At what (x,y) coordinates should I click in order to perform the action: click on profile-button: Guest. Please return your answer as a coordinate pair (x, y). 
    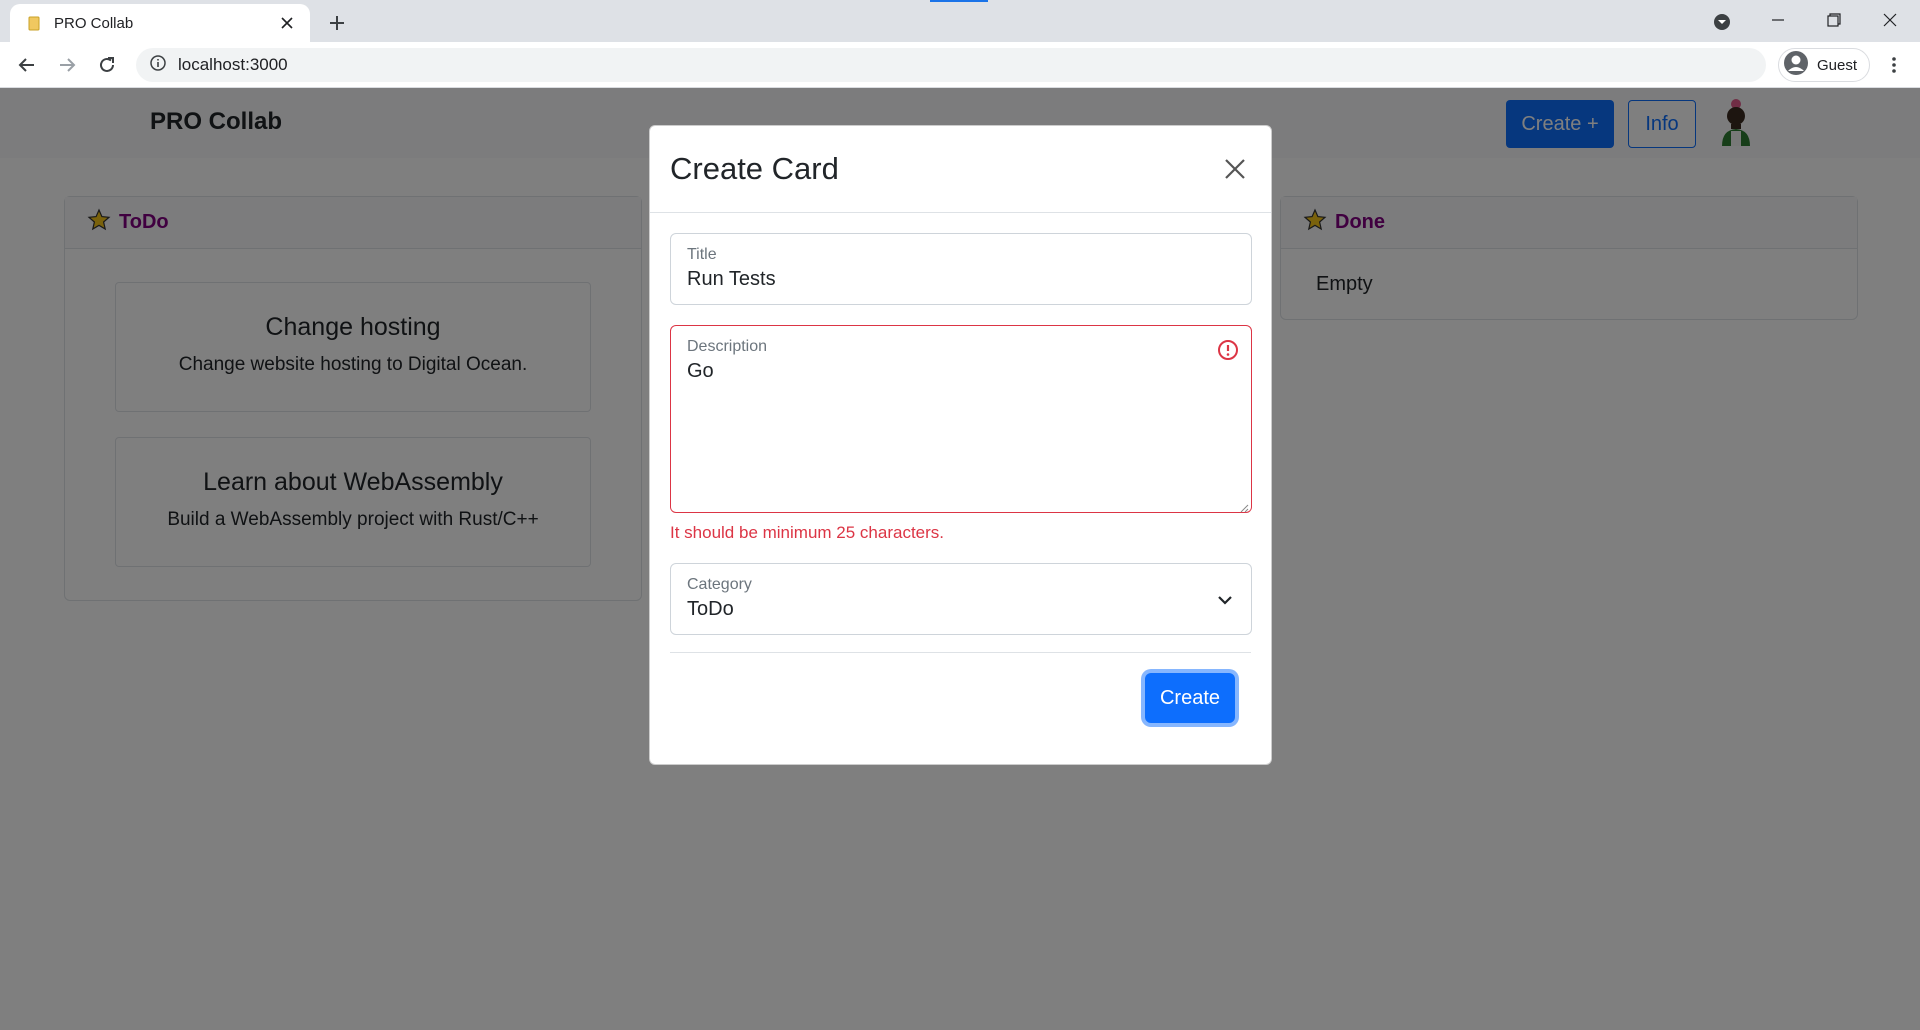
    Looking at the image, I should click on (1824, 65).